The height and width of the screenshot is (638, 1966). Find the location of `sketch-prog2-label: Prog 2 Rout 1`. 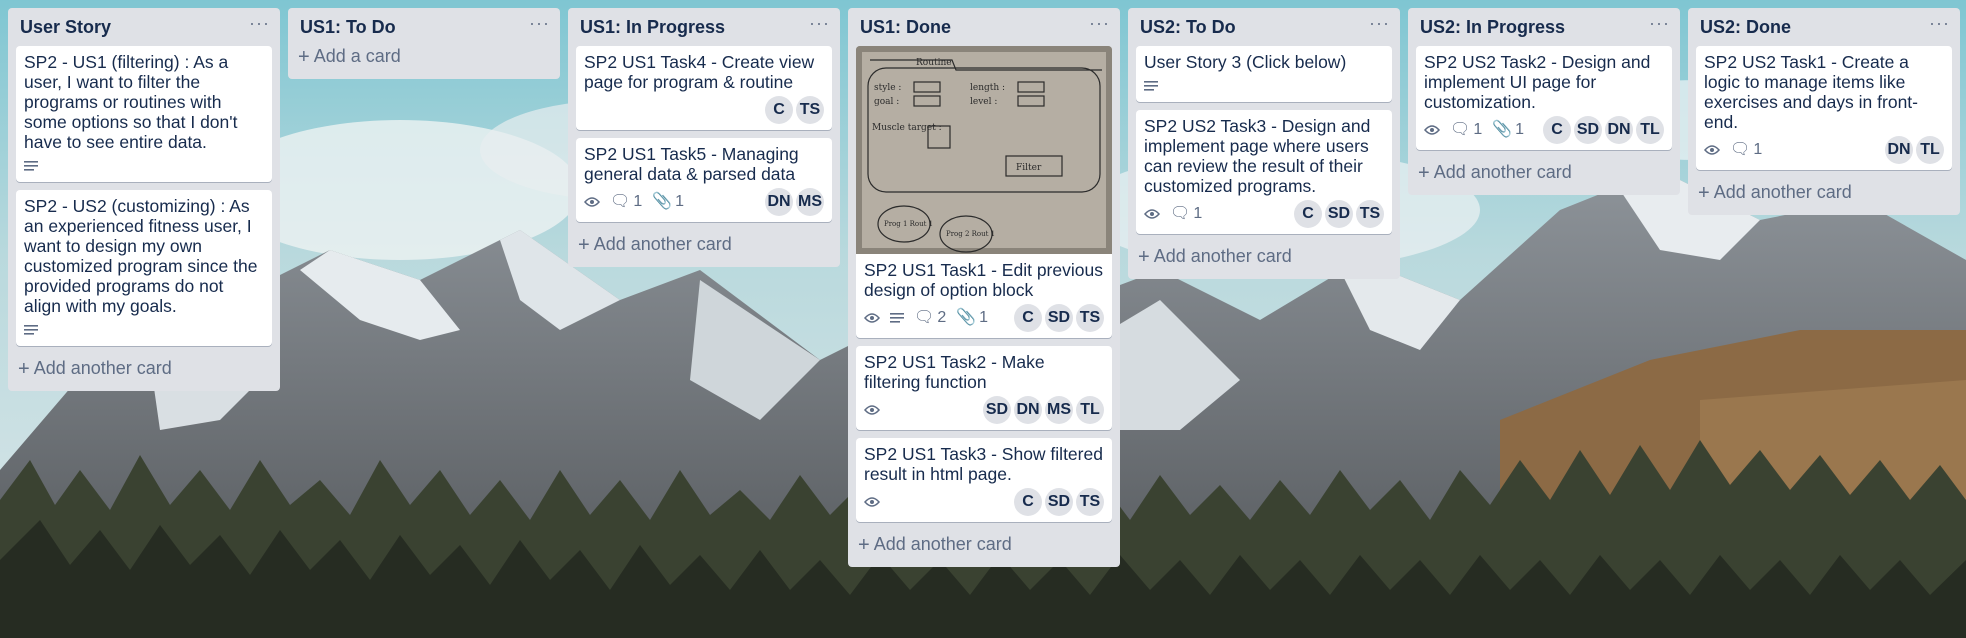

sketch-prog2-label: Prog 2 Rout 1 is located at coordinates (970, 234).